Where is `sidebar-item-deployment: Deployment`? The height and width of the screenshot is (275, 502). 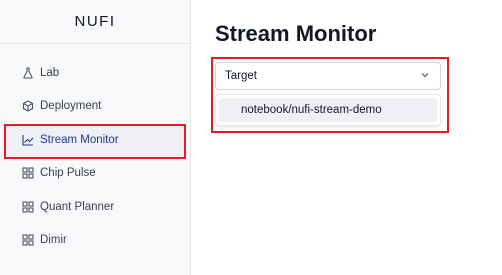
sidebar-item-deployment: Deployment is located at coordinates (95, 107).